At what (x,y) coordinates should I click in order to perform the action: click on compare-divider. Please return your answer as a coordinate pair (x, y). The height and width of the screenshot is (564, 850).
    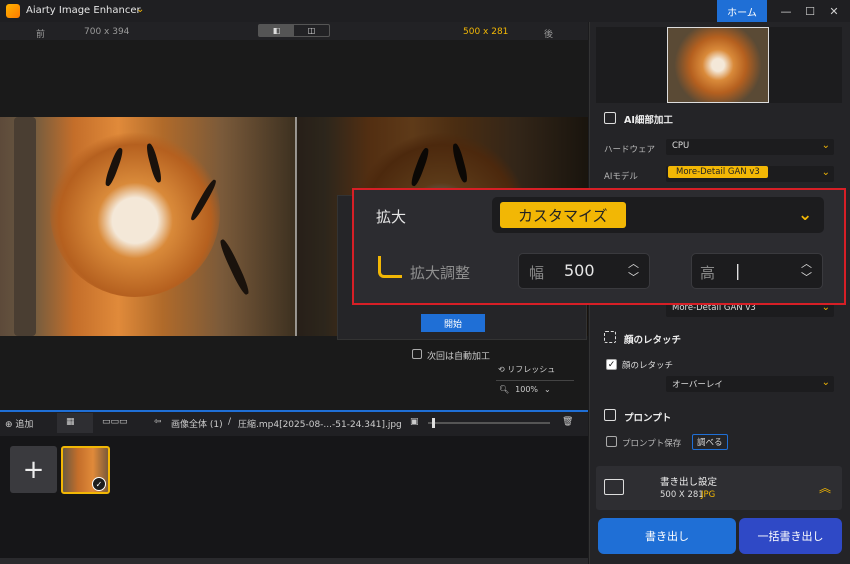
    Looking at the image, I should click on (296, 226).